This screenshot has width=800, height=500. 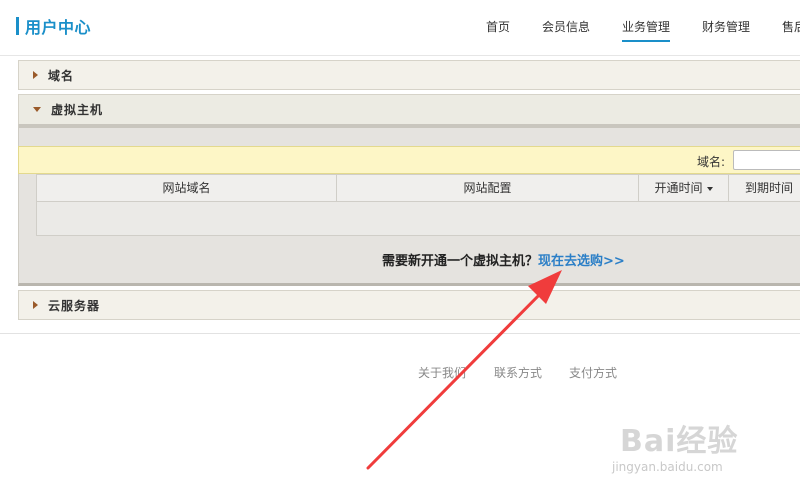 I want to click on triangle-down-icon, so click(x=37, y=109).